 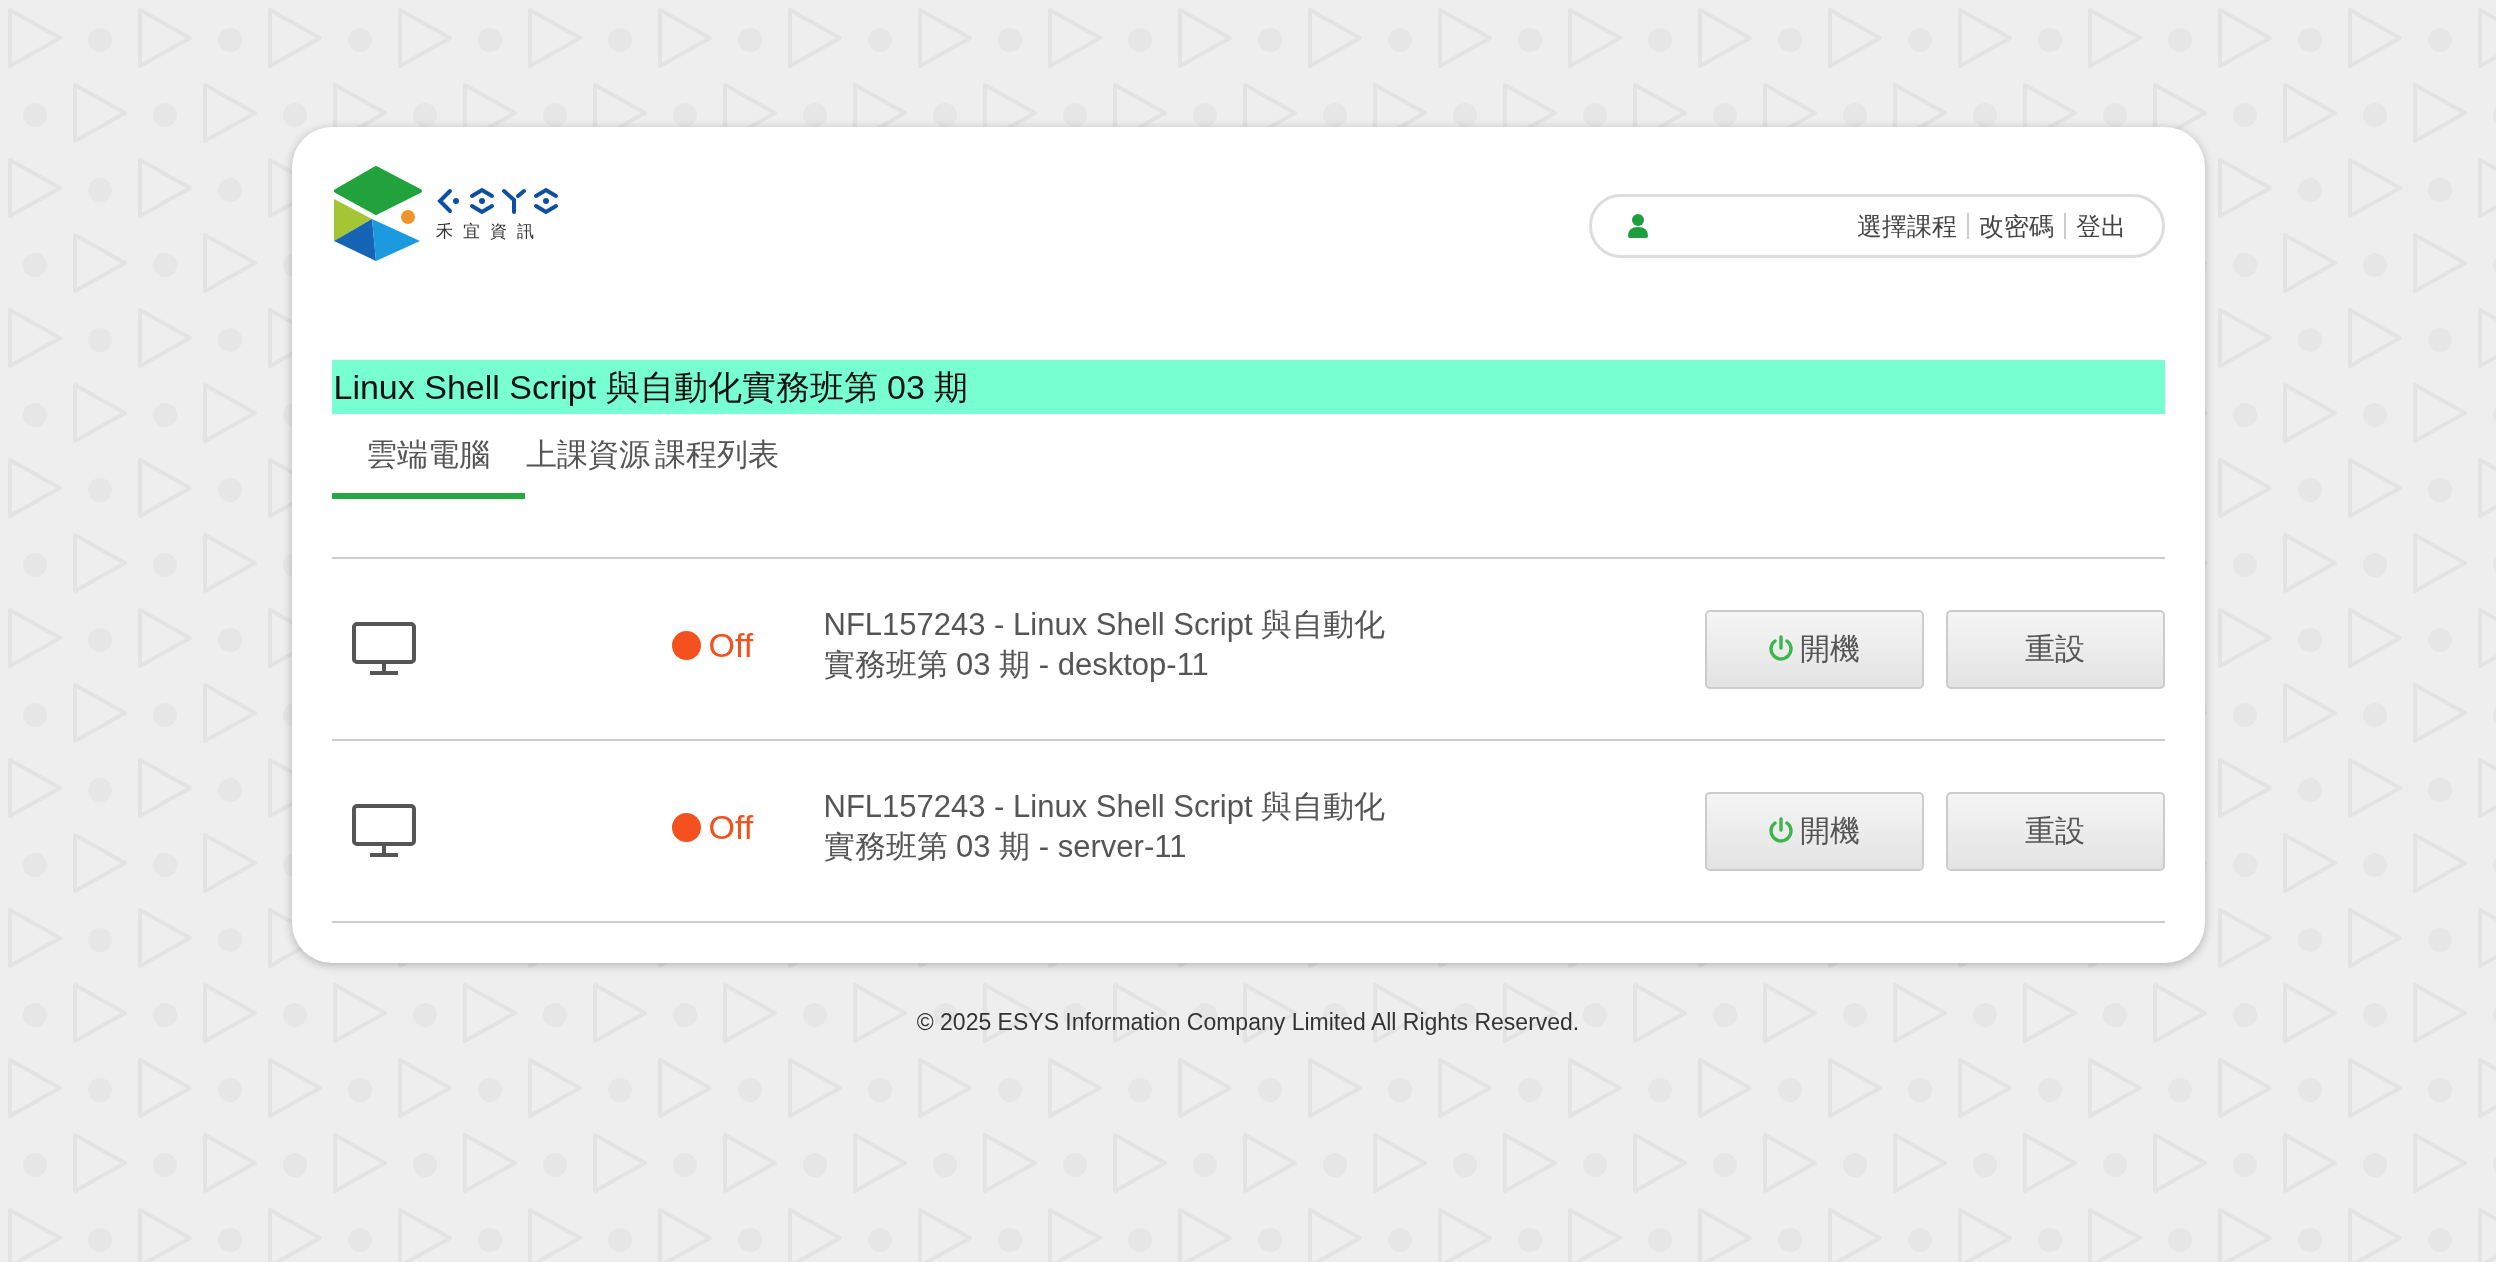 What do you see at coordinates (2100, 226) in the screenshot?
I see `menu-link: 登出` at bounding box center [2100, 226].